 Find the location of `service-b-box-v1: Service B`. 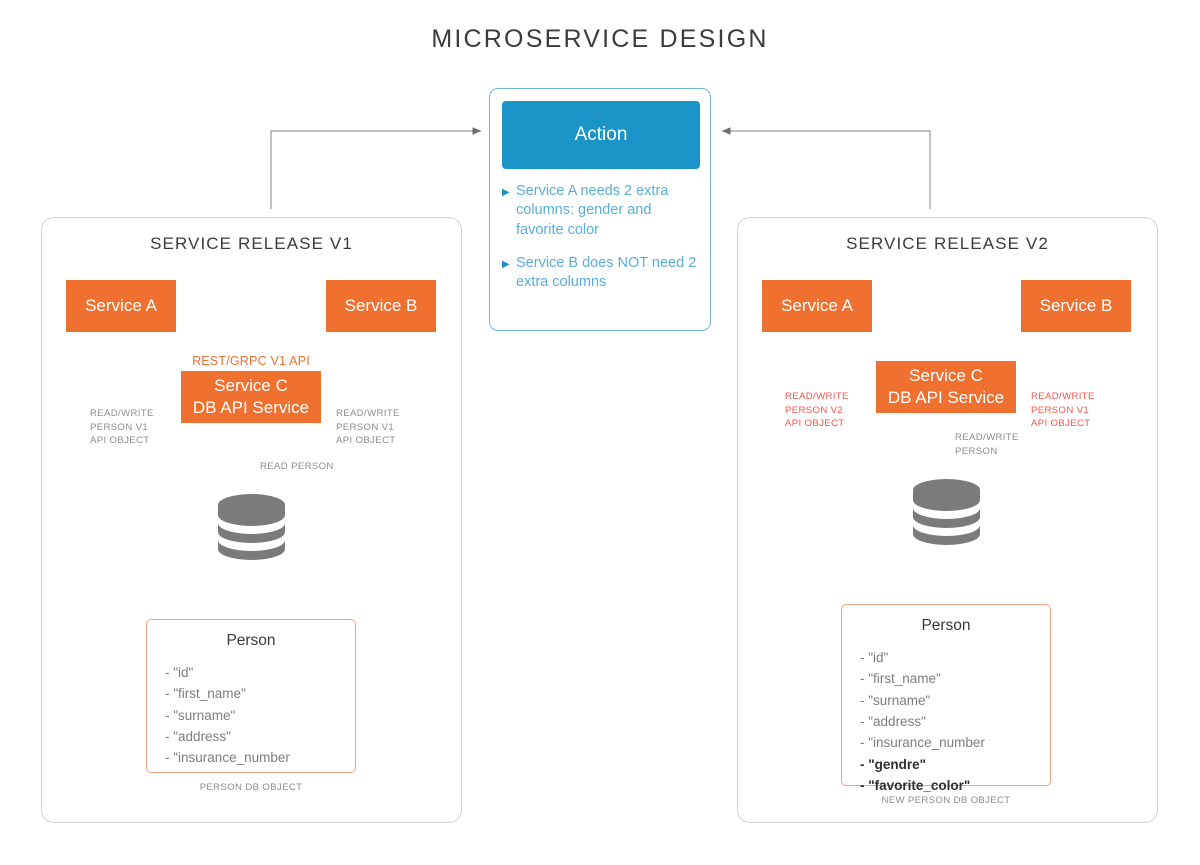

service-b-box-v1: Service B is located at coordinates (381, 306).